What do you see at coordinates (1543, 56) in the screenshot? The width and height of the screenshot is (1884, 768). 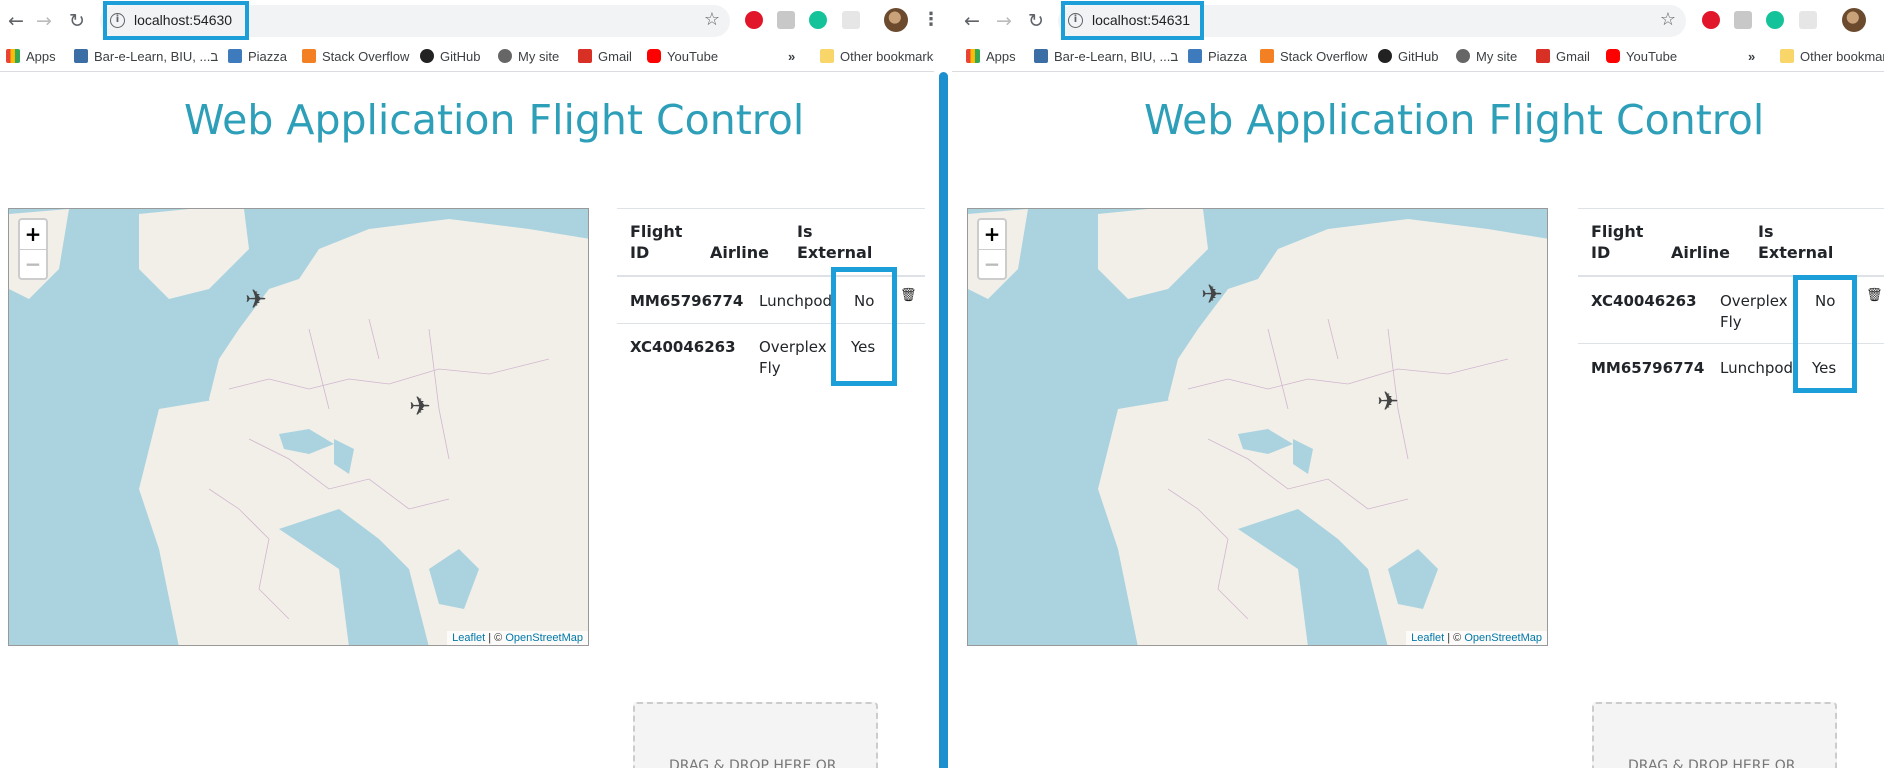 I see `gmail-icon` at bounding box center [1543, 56].